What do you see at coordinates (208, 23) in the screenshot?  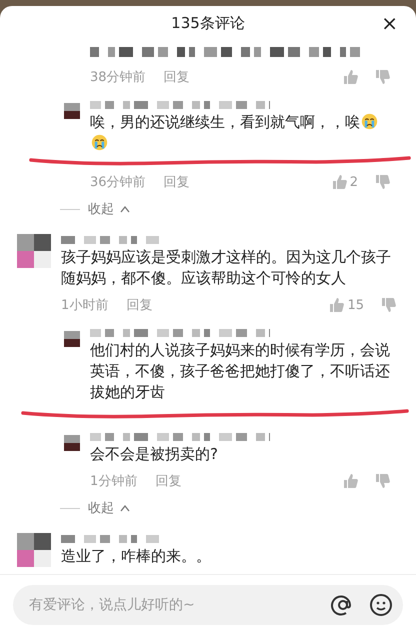 I see `comment-count-title: 135条评论` at bounding box center [208, 23].